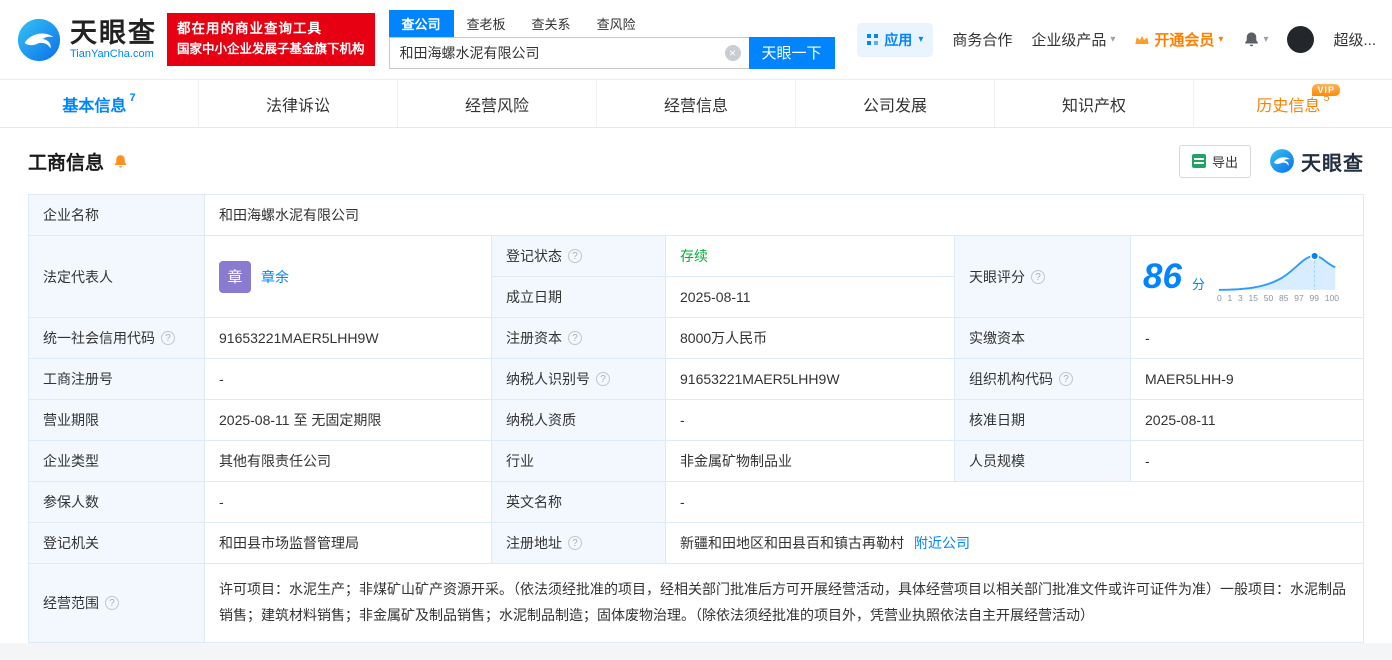 The width and height of the screenshot is (1392, 660). Describe the element at coordinates (568, 52) in the screenshot. I see `search-input` at that location.